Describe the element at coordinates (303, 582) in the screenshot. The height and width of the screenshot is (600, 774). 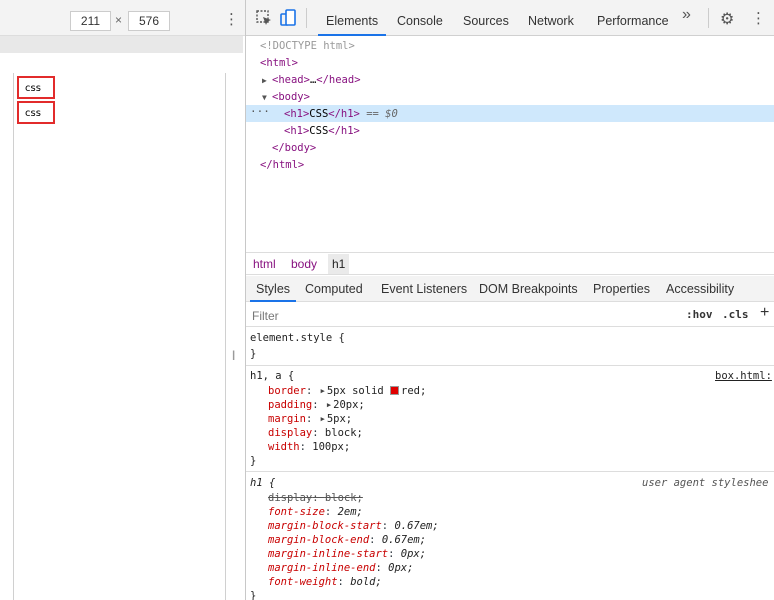
I see `property-name: font-weight` at that location.